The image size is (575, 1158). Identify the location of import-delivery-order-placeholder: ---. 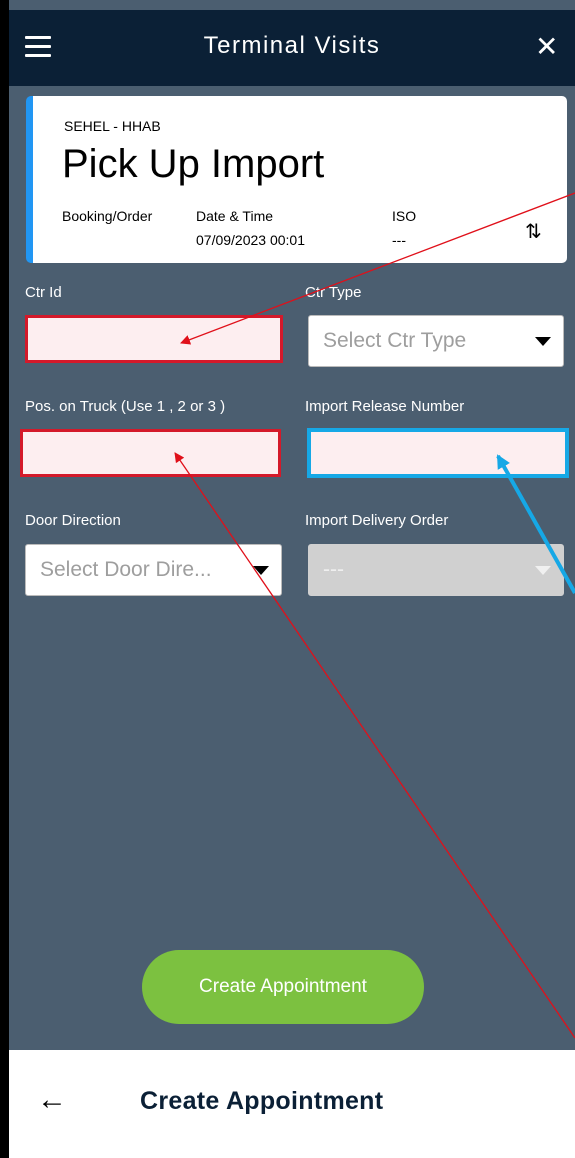
(333, 569).